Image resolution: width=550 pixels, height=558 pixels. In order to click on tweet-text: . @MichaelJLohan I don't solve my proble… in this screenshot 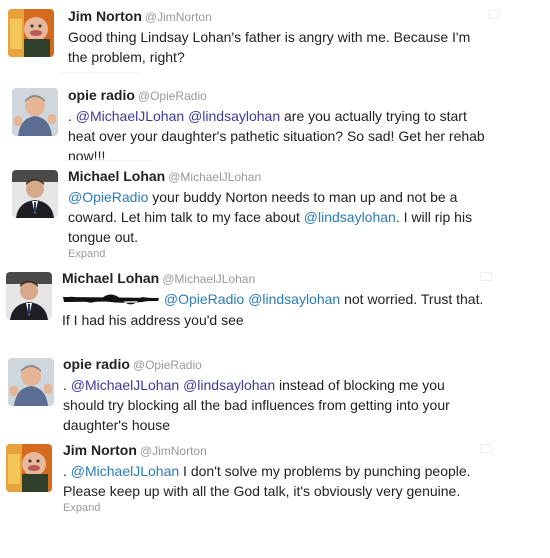, I will do `click(278, 481)`.